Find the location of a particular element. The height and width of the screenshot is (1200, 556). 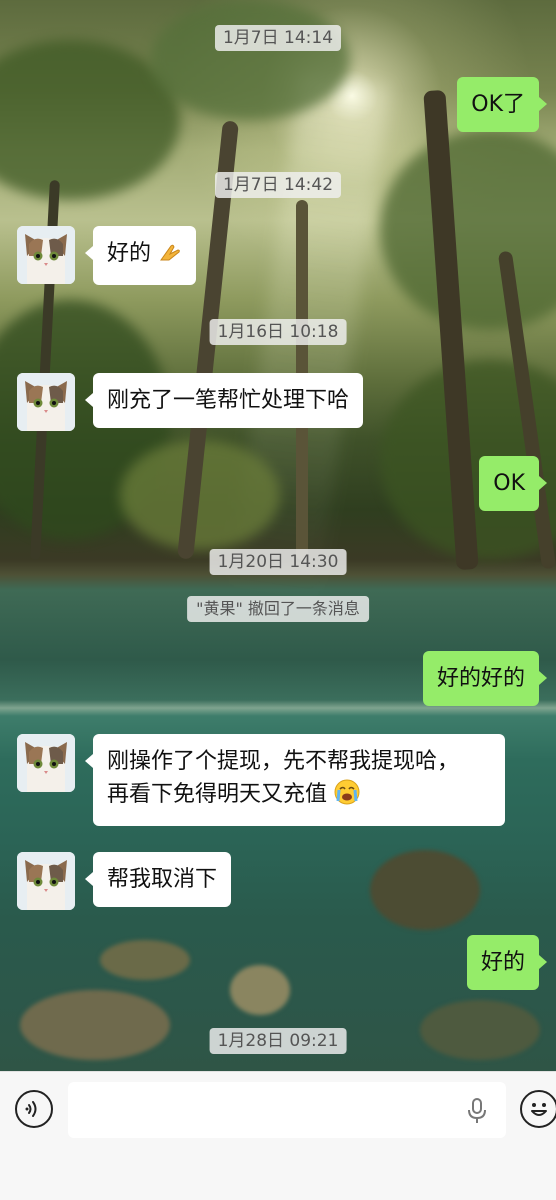

microphone-icon is located at coordinates (477, 1111).